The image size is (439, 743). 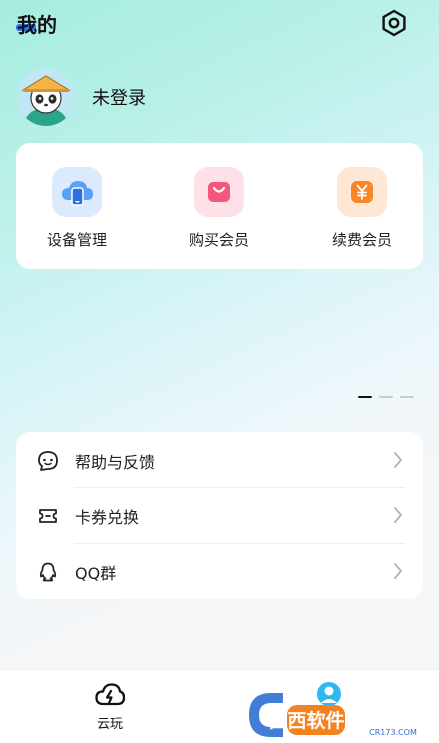 What do you see at coordinates (107, 517) in the screenshot?
I see `menu-item-label: 卡券兑换` at bounding box center [107, 517].